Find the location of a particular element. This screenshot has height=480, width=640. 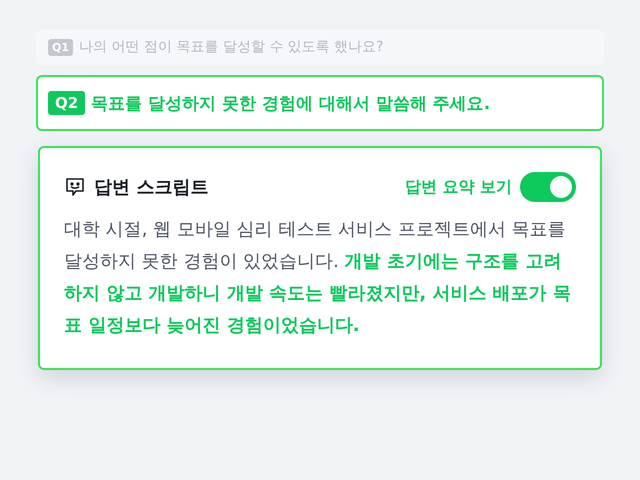

question-number: Q2 is located at coordinates (67, 103).